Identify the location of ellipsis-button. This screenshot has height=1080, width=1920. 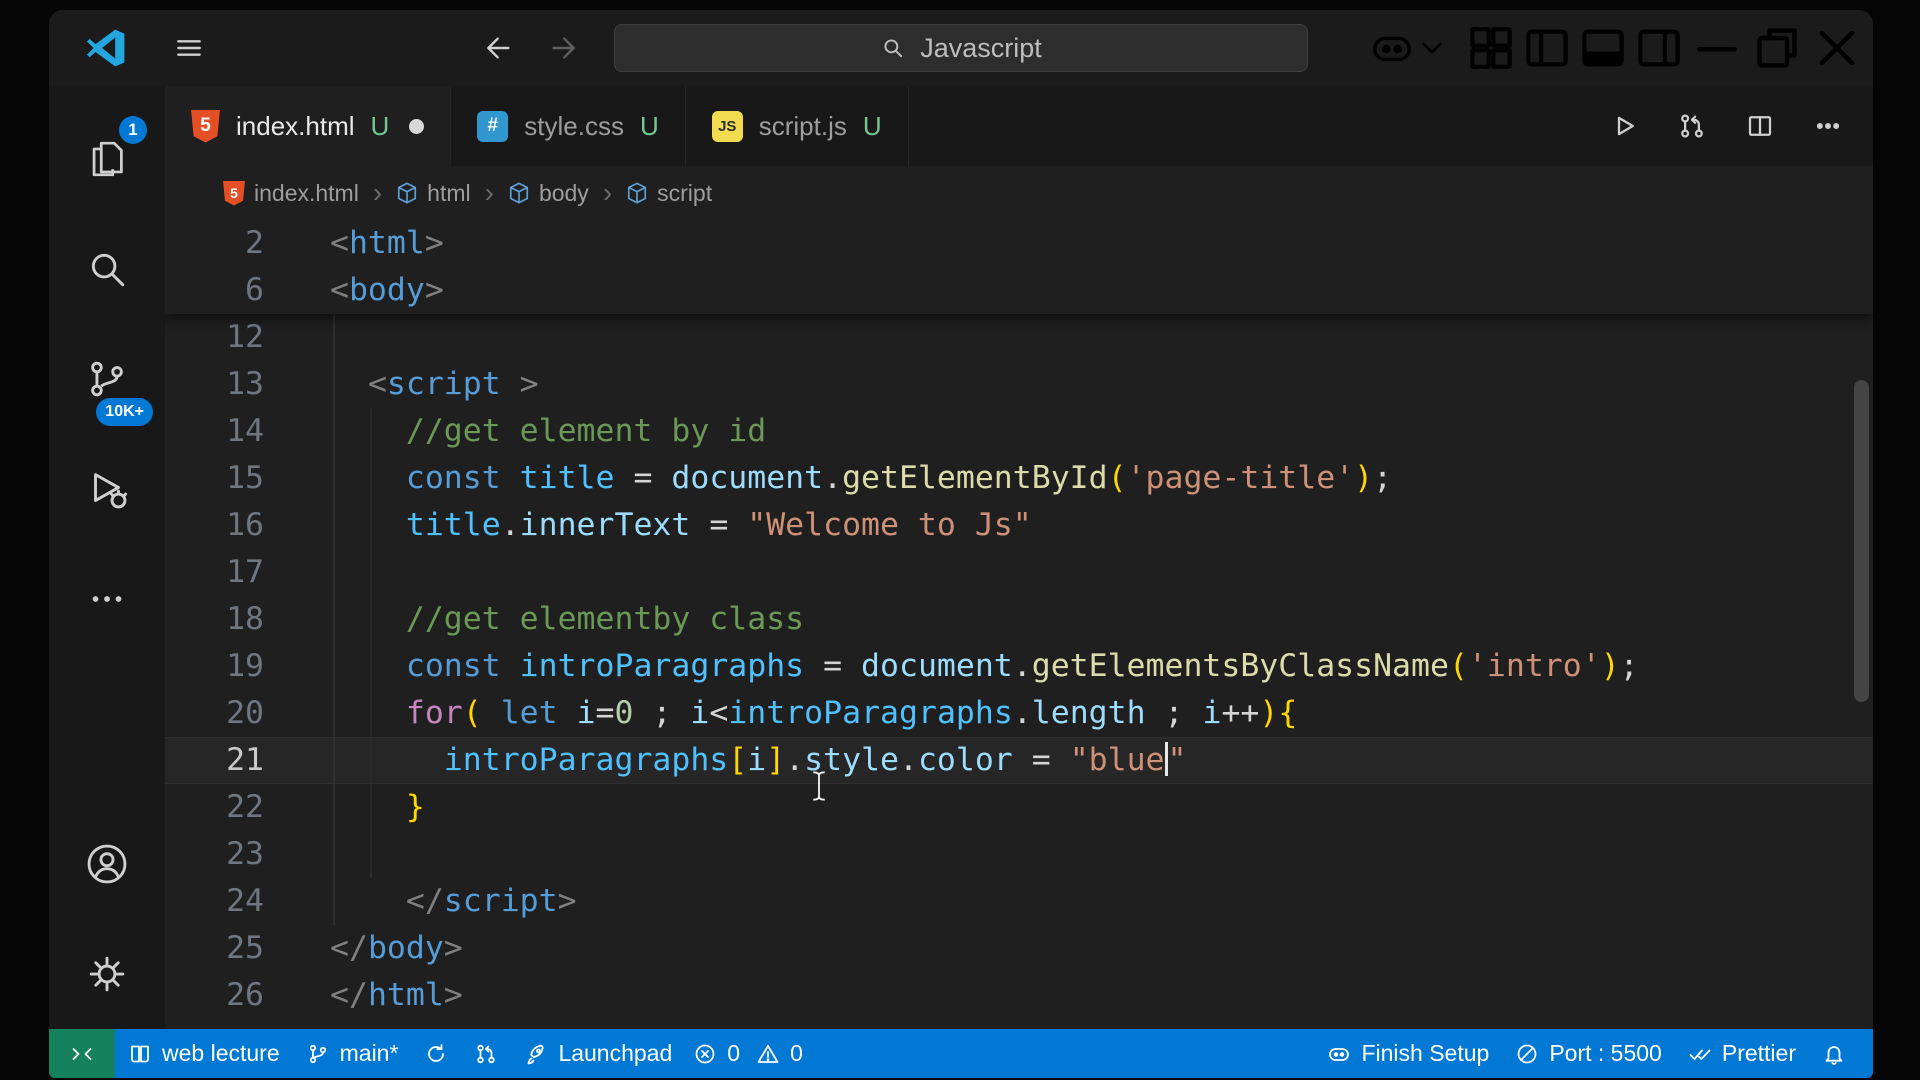
(1828, 126).